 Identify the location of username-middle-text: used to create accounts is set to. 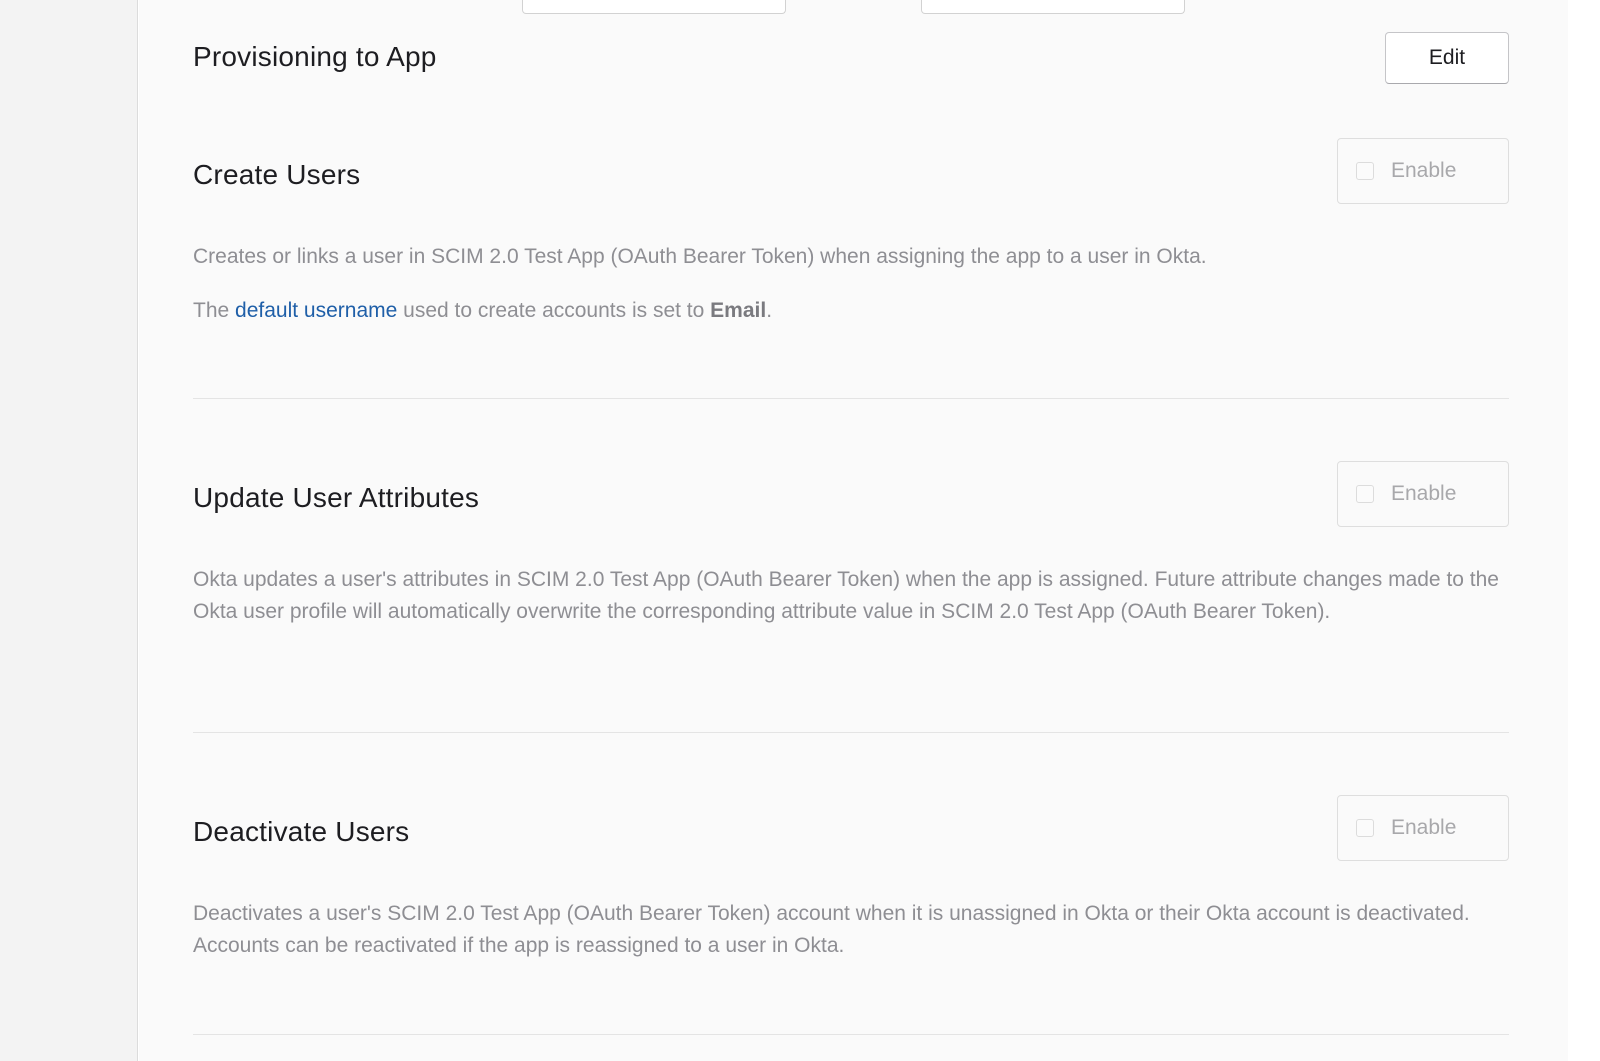
(554, 310).